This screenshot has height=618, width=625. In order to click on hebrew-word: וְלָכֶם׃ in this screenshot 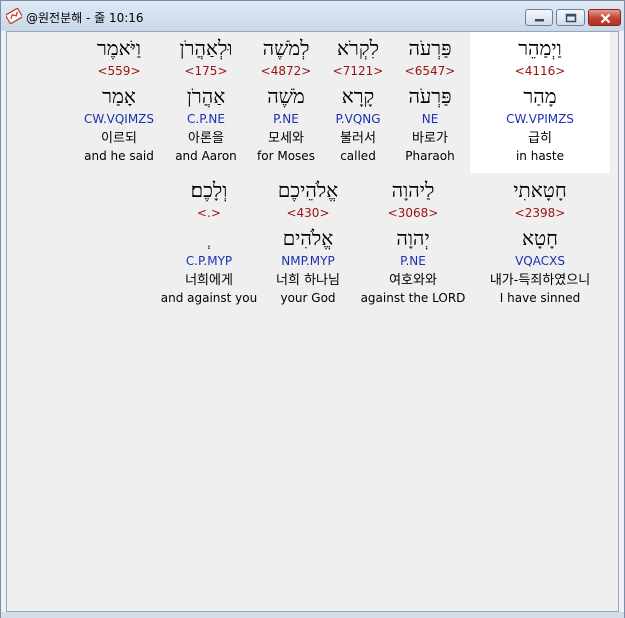, I will do `click(209, 190)`.